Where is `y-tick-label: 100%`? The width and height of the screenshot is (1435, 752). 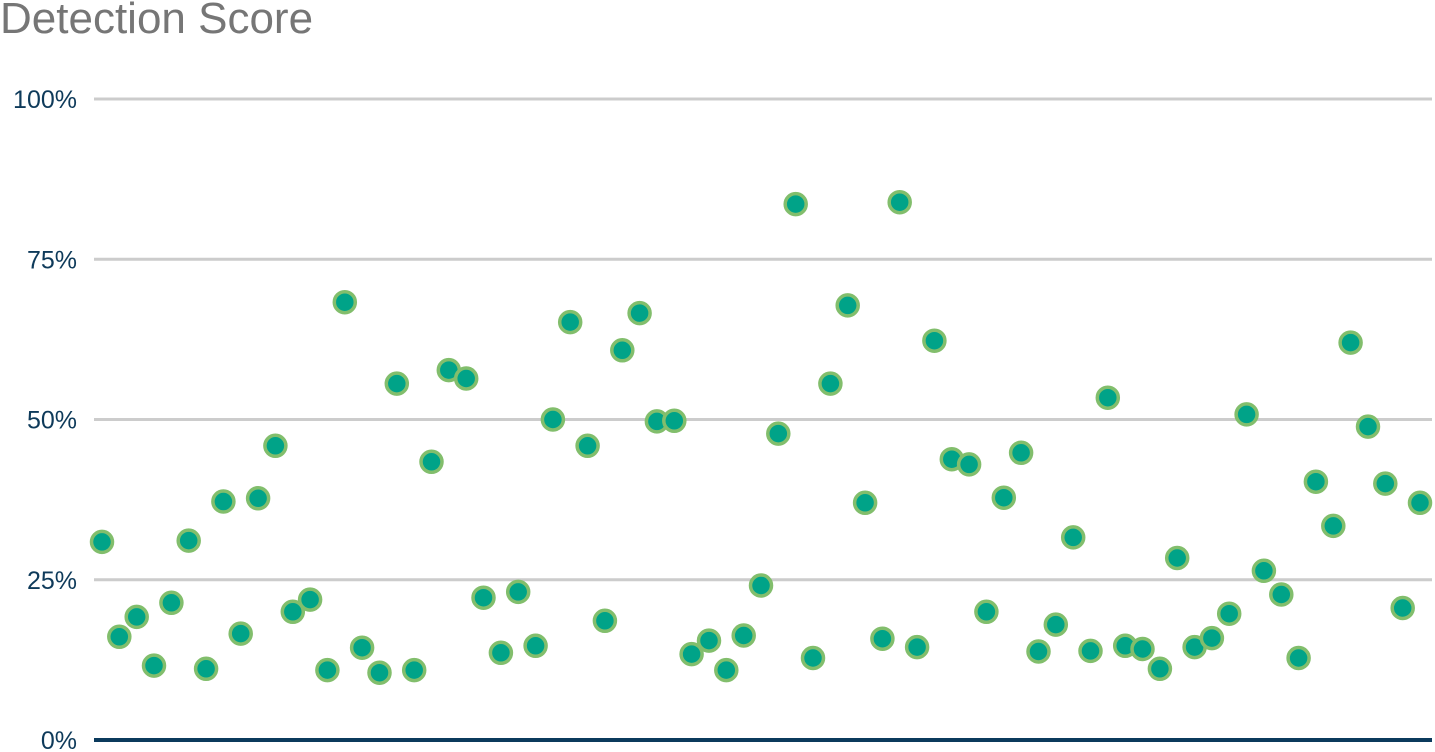 y-tick-label: 100% is located at coordinates (45, 100).